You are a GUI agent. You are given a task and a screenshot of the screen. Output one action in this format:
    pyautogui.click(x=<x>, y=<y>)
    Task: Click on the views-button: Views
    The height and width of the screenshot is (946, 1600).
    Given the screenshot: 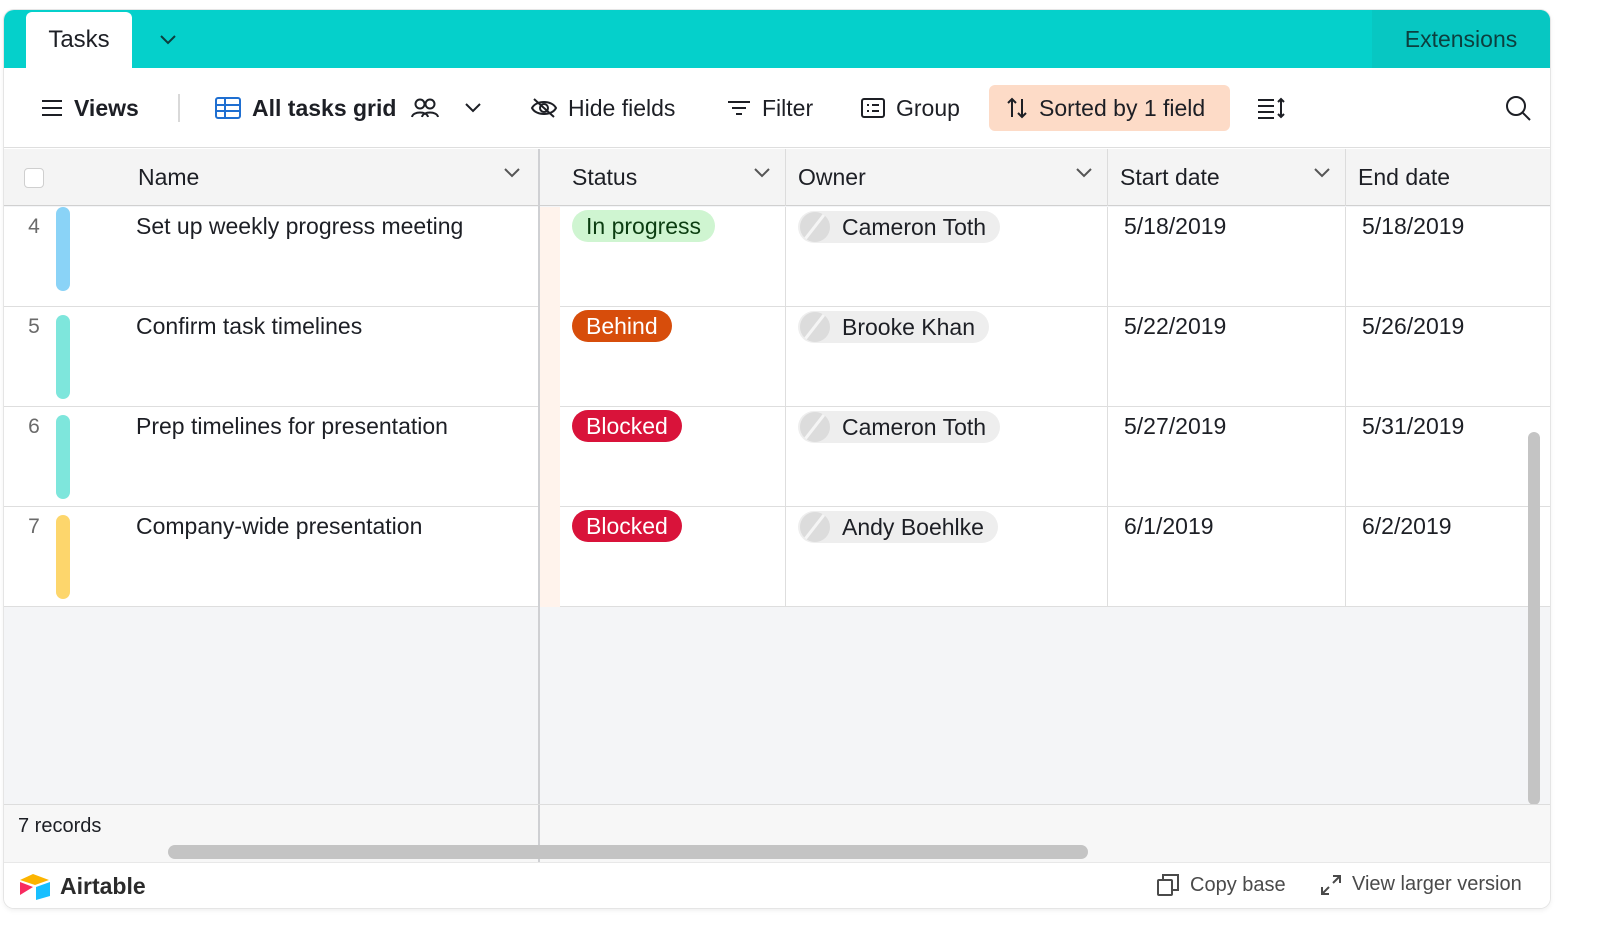 What is the action you would take?
    pyautogui.click(x=89, y=108)
    